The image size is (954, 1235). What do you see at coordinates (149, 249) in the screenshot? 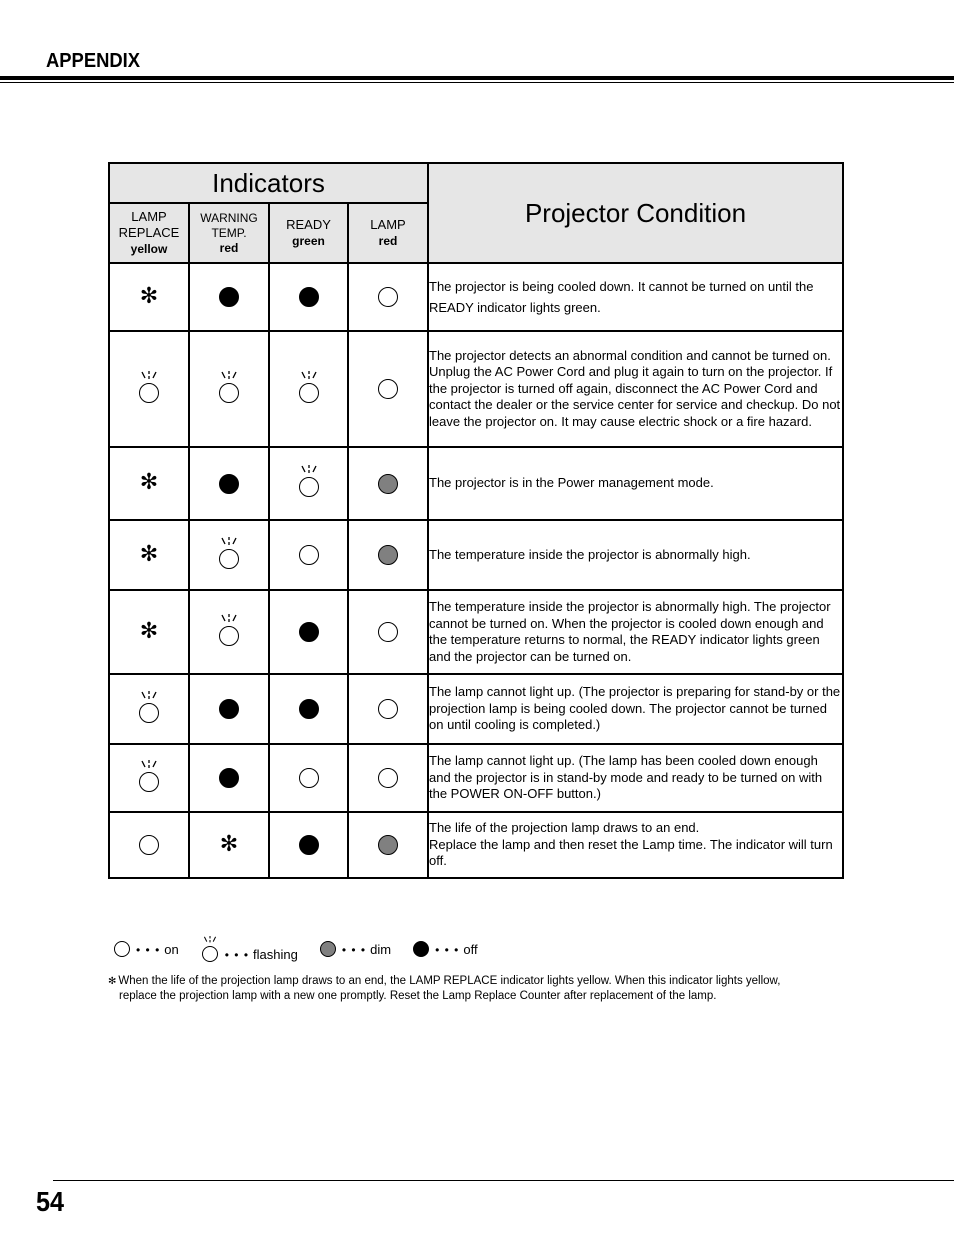
I see `column-color: yellow` at bounding box center [149, 249].